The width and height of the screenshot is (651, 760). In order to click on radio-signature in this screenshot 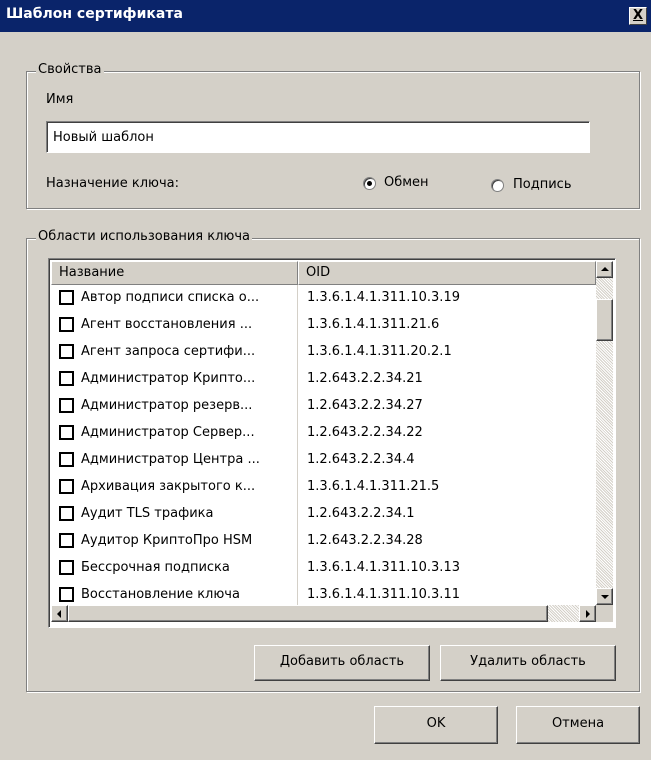, I will do `click(497, 185)`.